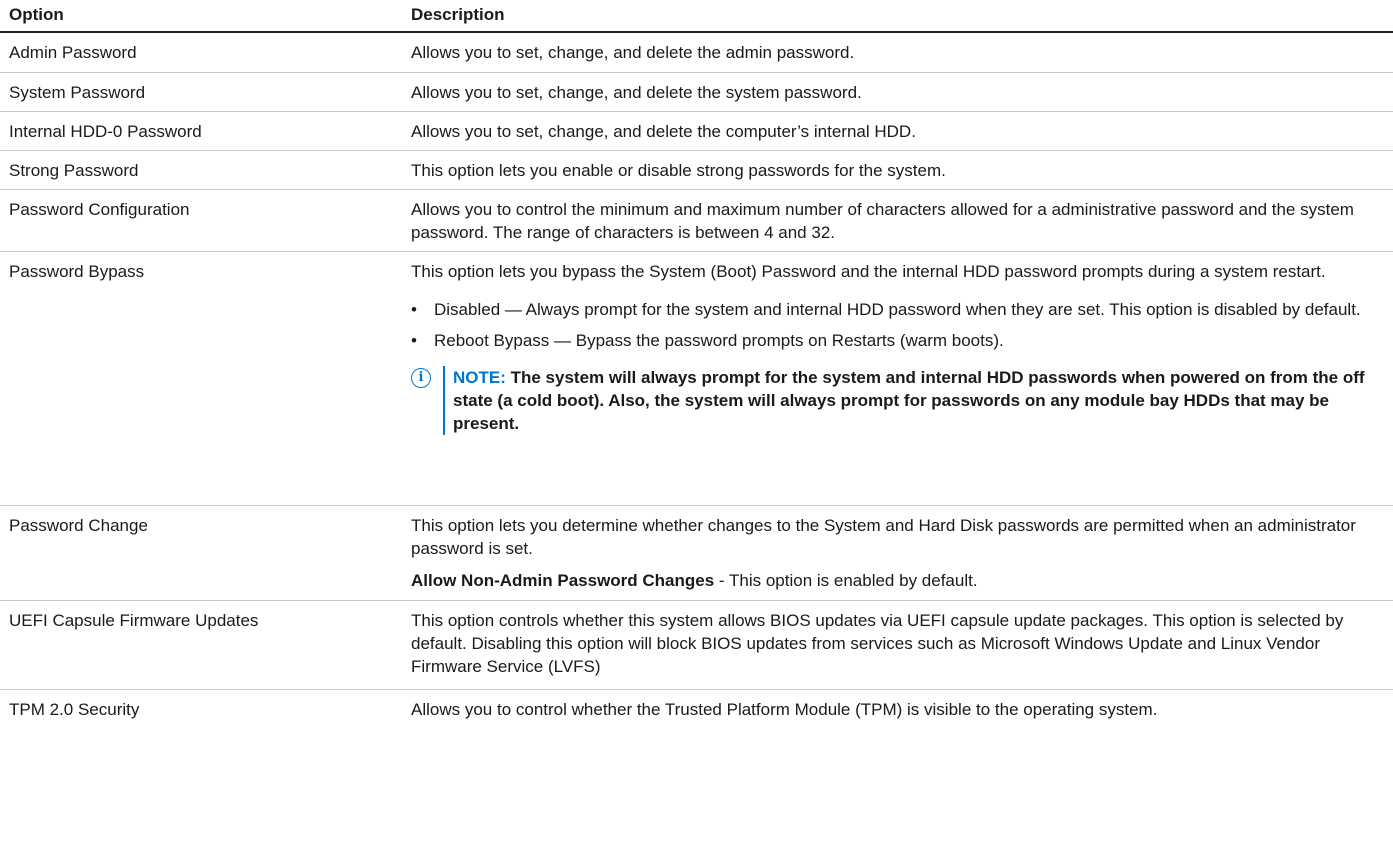  What do you see at coordinates (74, 709) in the screenshot?
I see `option-label: TPM 2.0 Security` at bounding box center [74, 709].